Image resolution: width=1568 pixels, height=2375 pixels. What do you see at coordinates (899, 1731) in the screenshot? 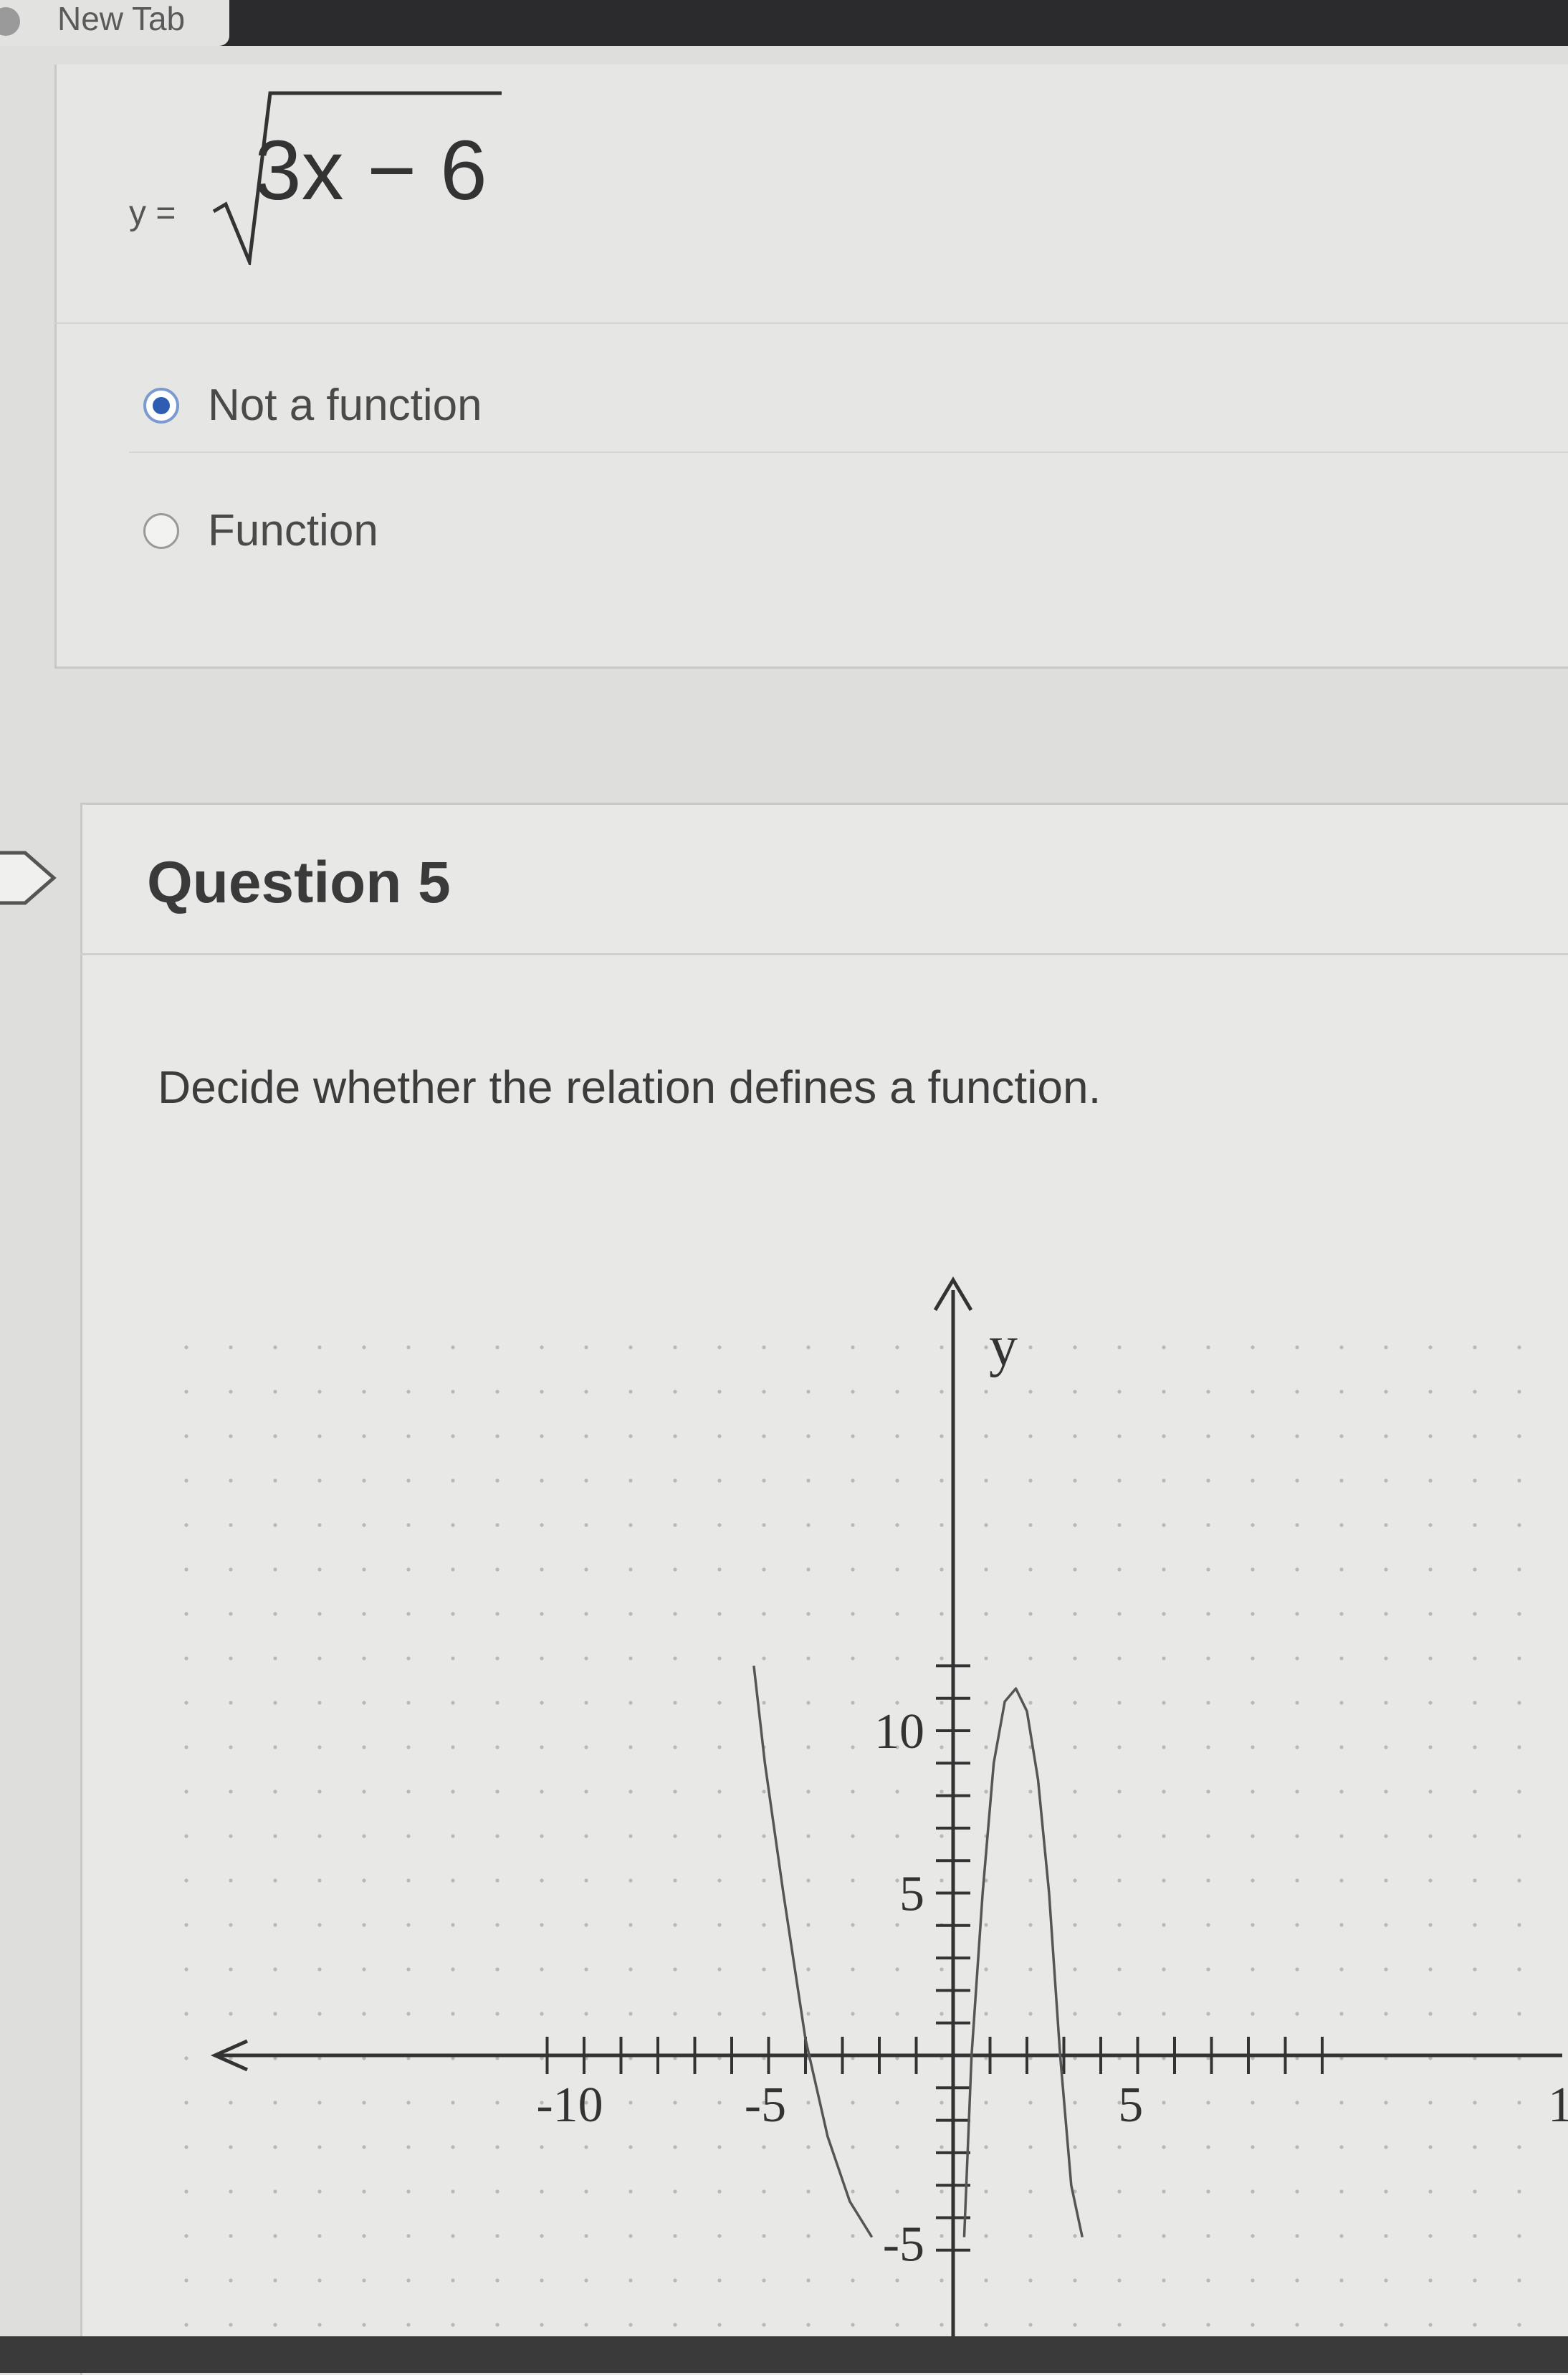
I see `y-tick-label: 10` at bounding box center [899, 1731].